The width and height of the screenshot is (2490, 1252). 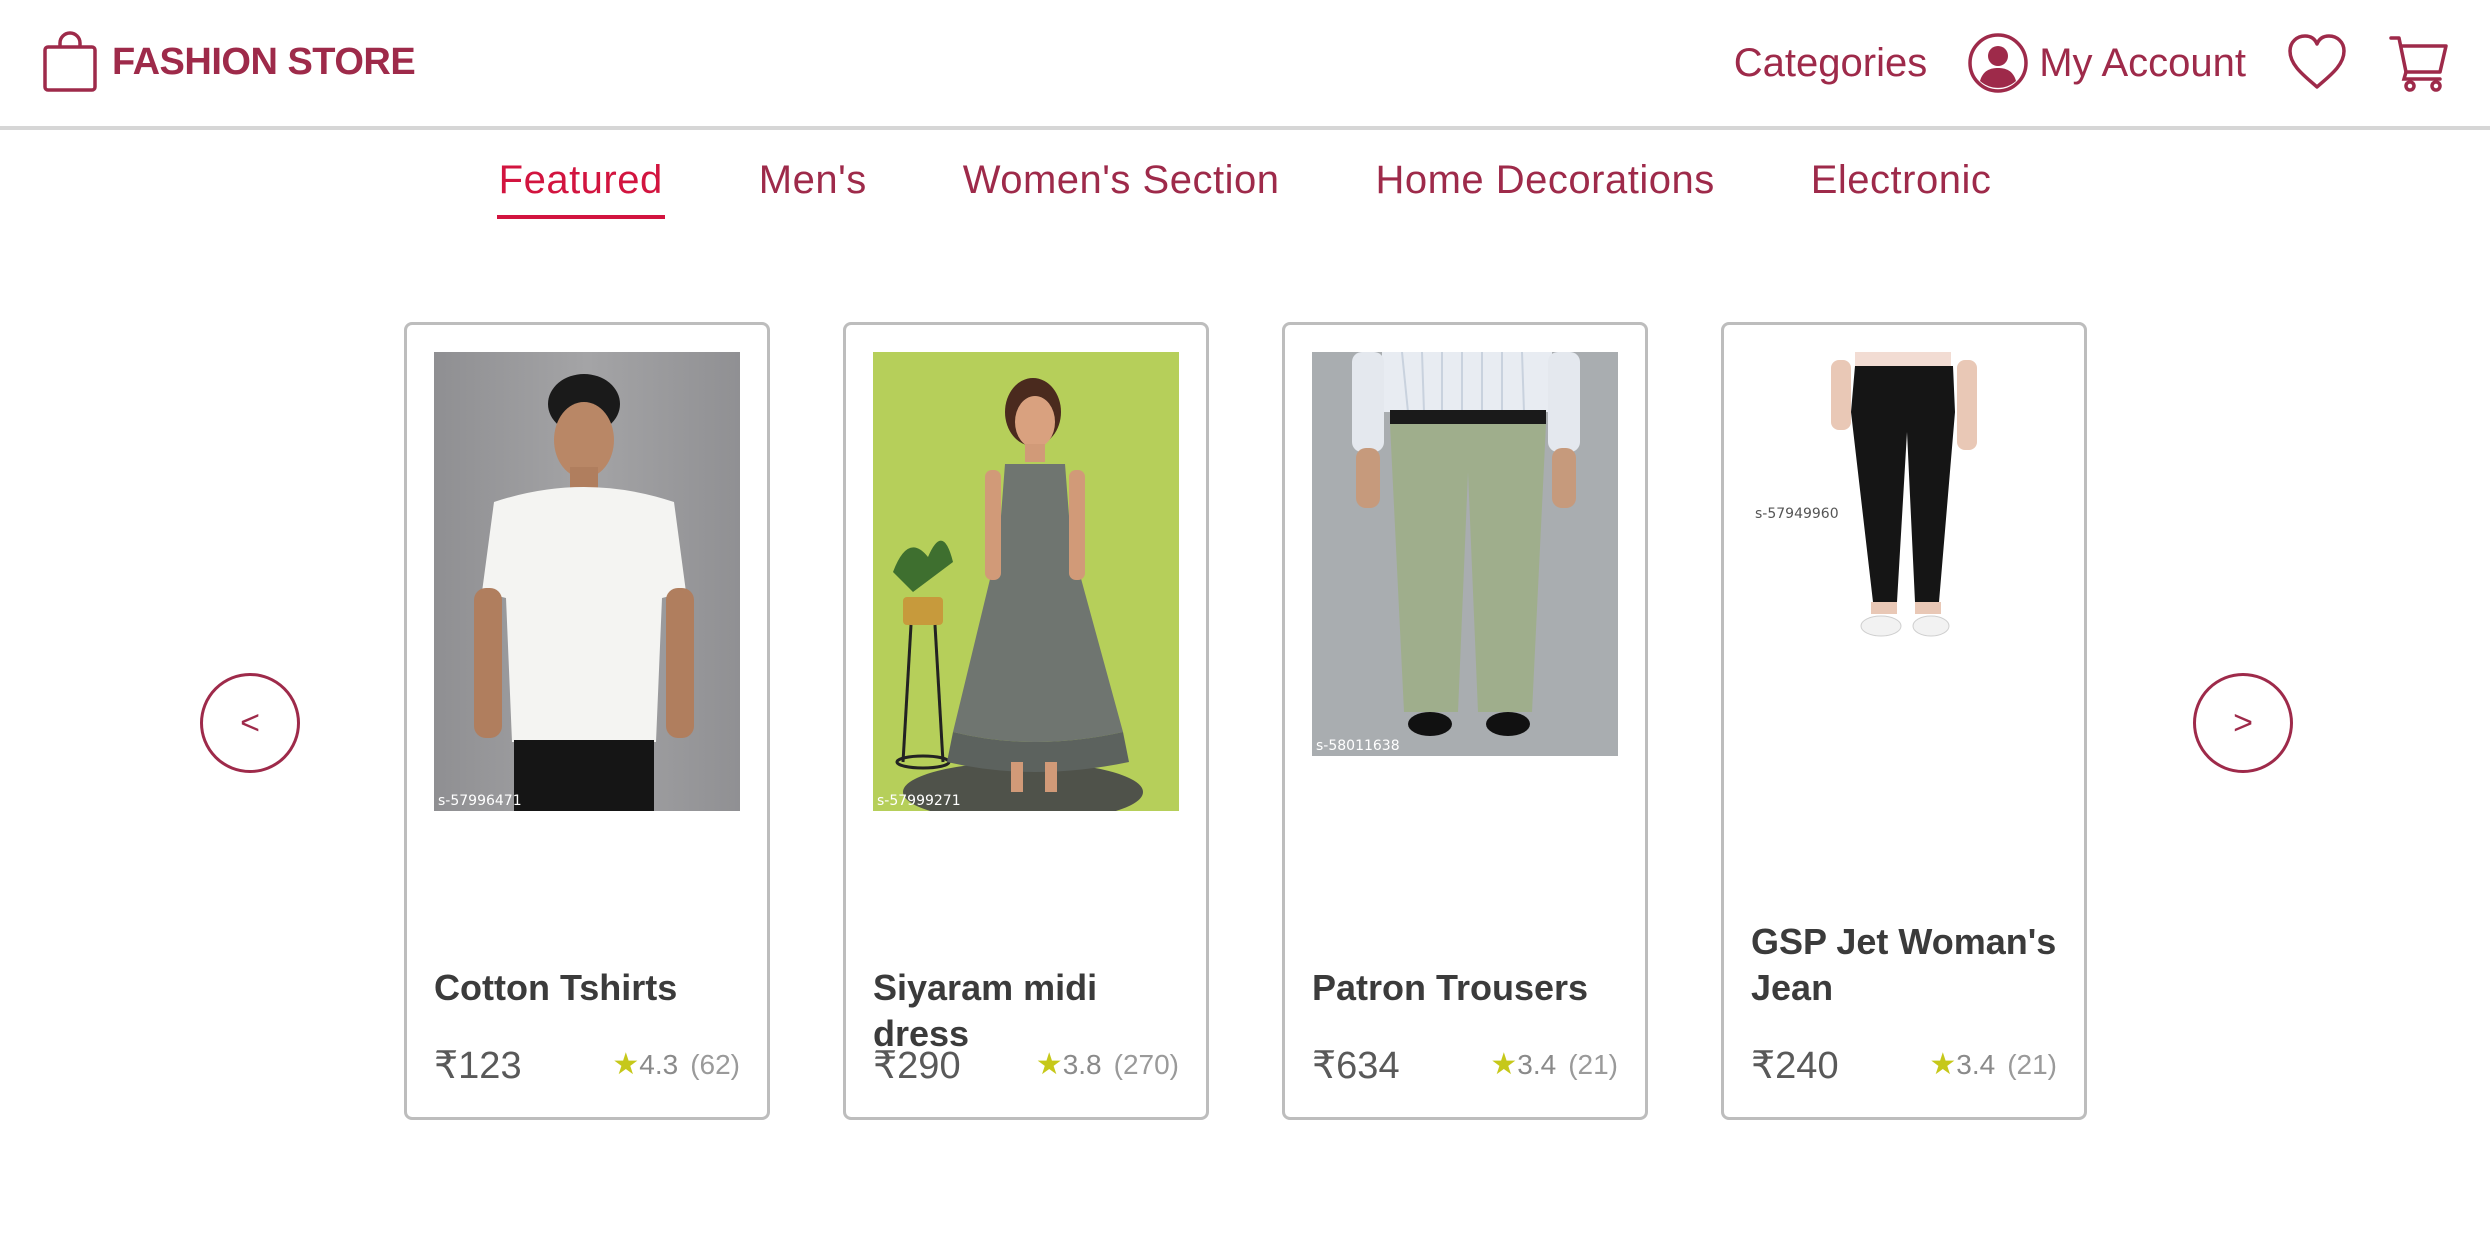 What do you see at coordinates (715, 1064) in the screenshot?
I see `review-count: (62)` at bounding box center [715, 1064].